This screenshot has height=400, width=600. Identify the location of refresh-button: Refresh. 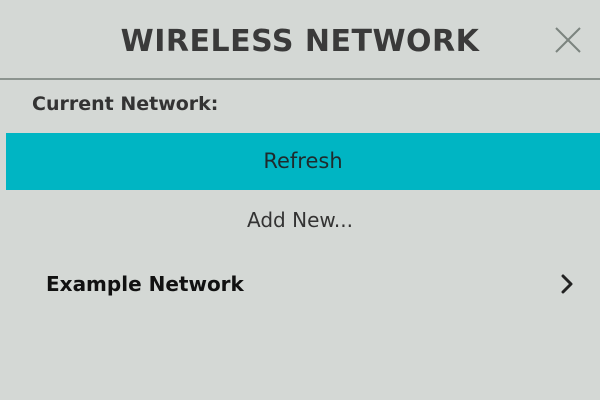
(303, 161).